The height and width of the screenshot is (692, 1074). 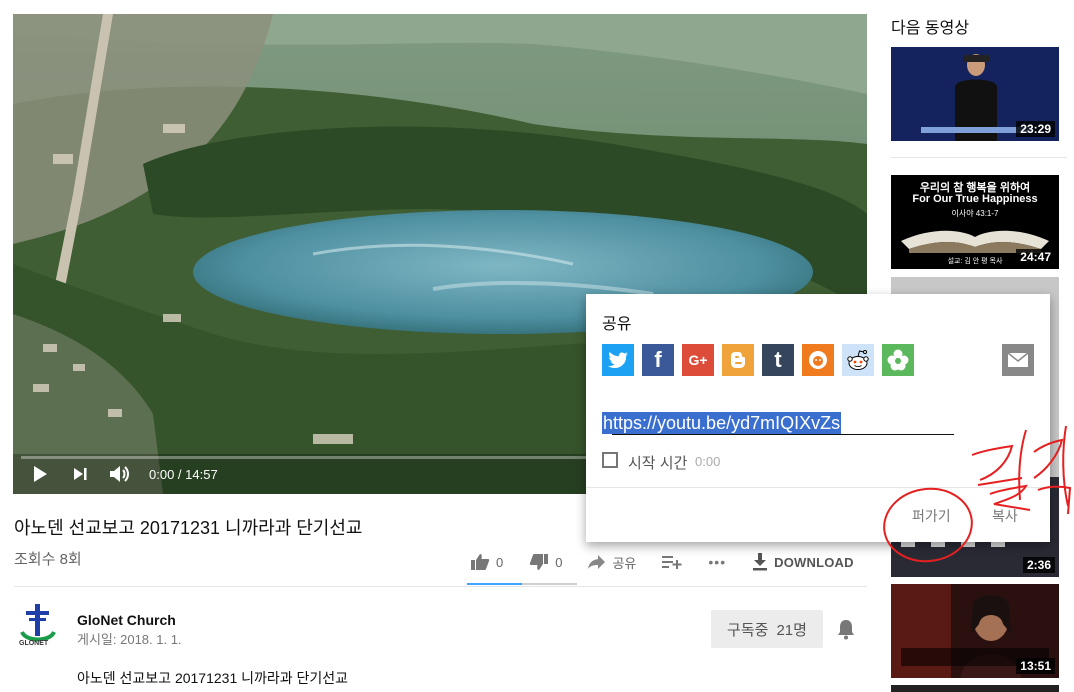 What do you see at coordinates (500, 562) in the screenshot?
I see `like-count: 0` at bounding box center [500, 562].